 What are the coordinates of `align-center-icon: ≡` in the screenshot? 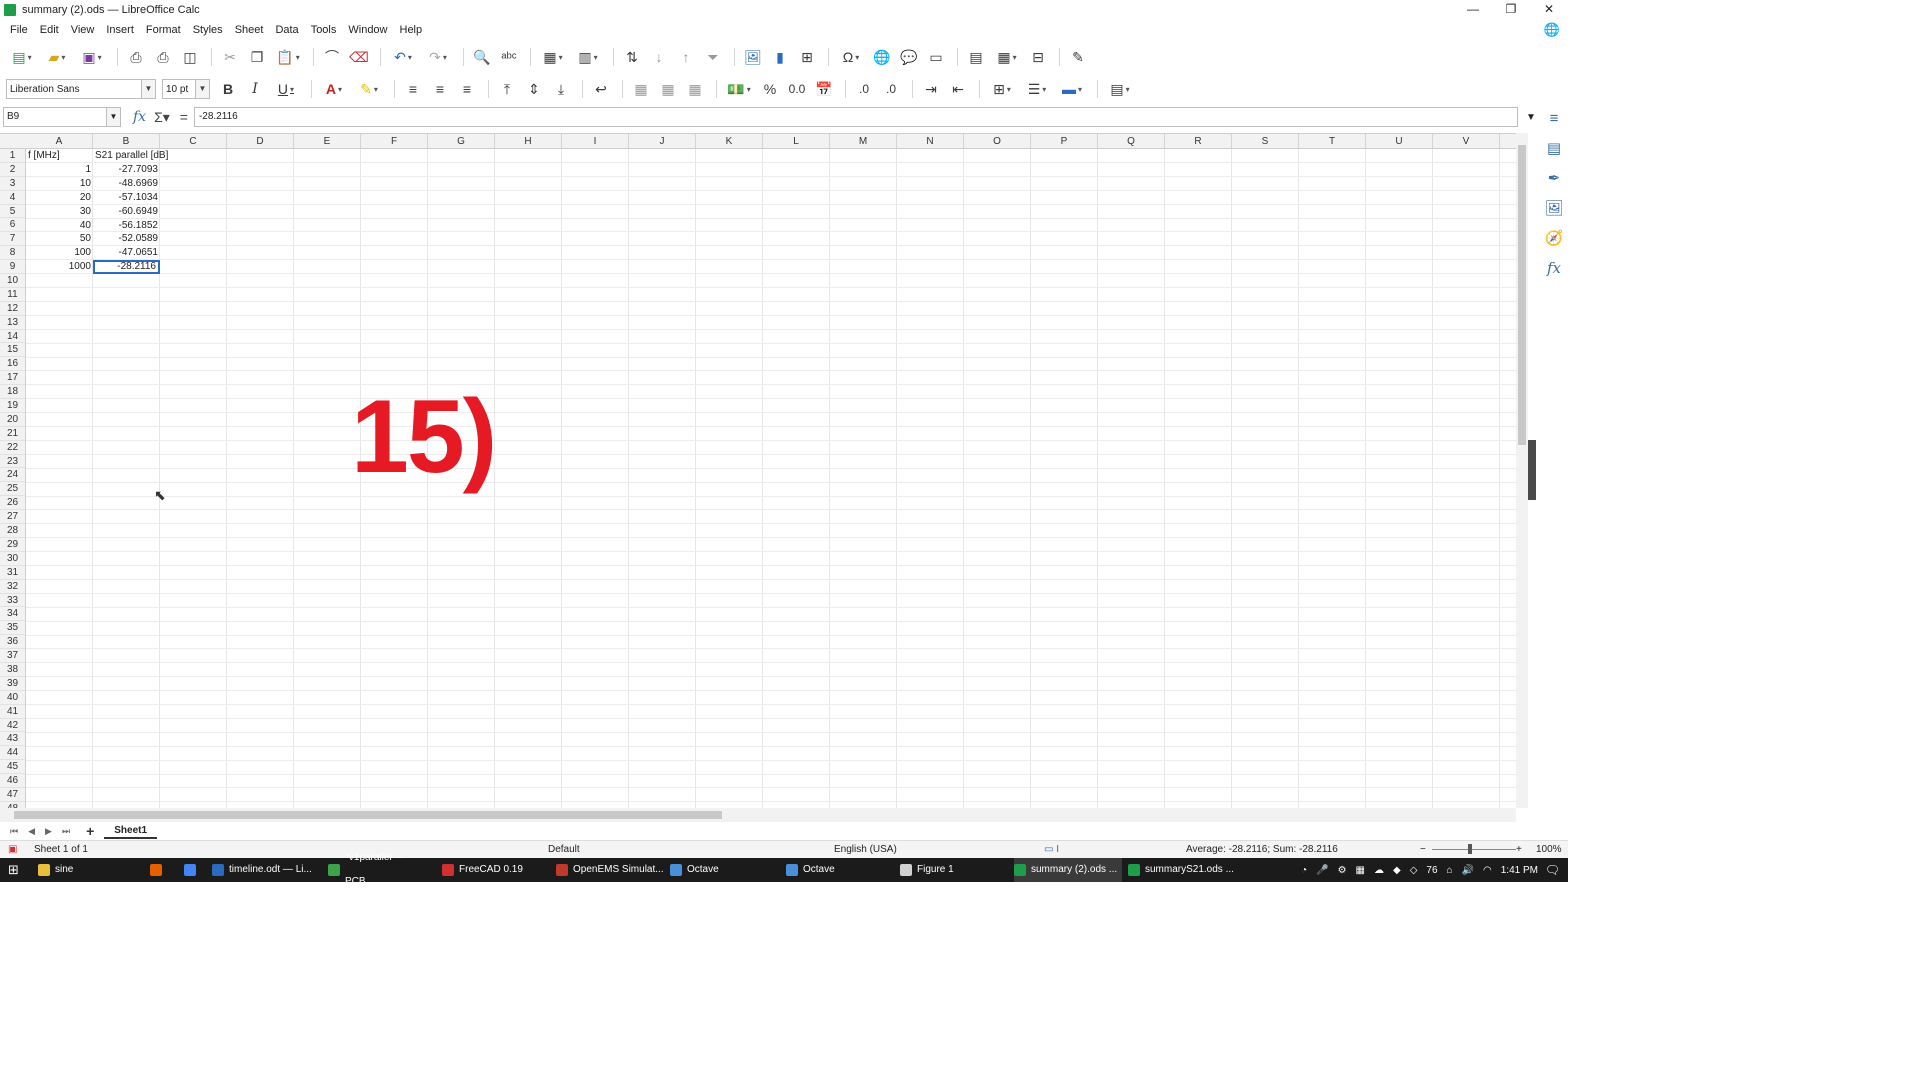 It's located at (440, 89).